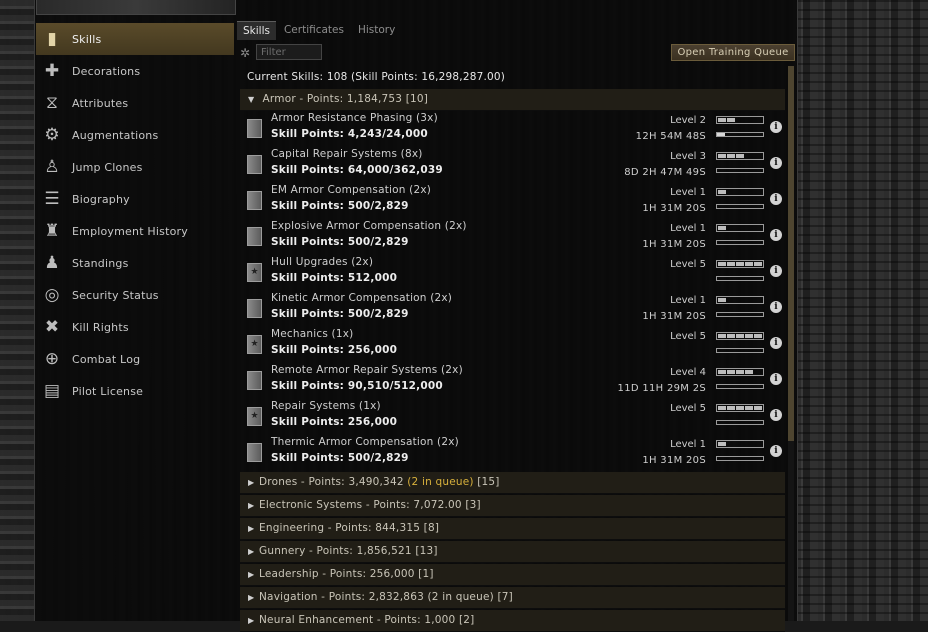 This screenshot has height=632, width=928. Describe the element at coordinates (512, 575) in the screenshot. I see `group-header: ▶ Leadership - Points: 256,000 [1]` at that location.